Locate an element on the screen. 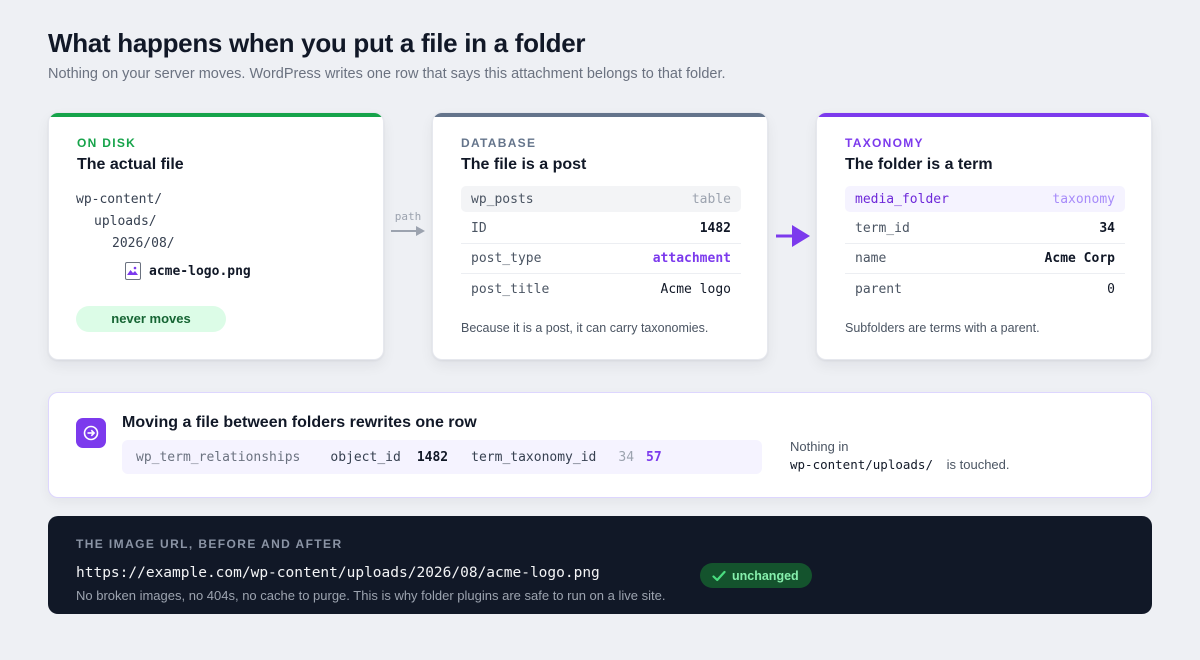  never-moves-badge: never moves is located at coordinates (151, 319).